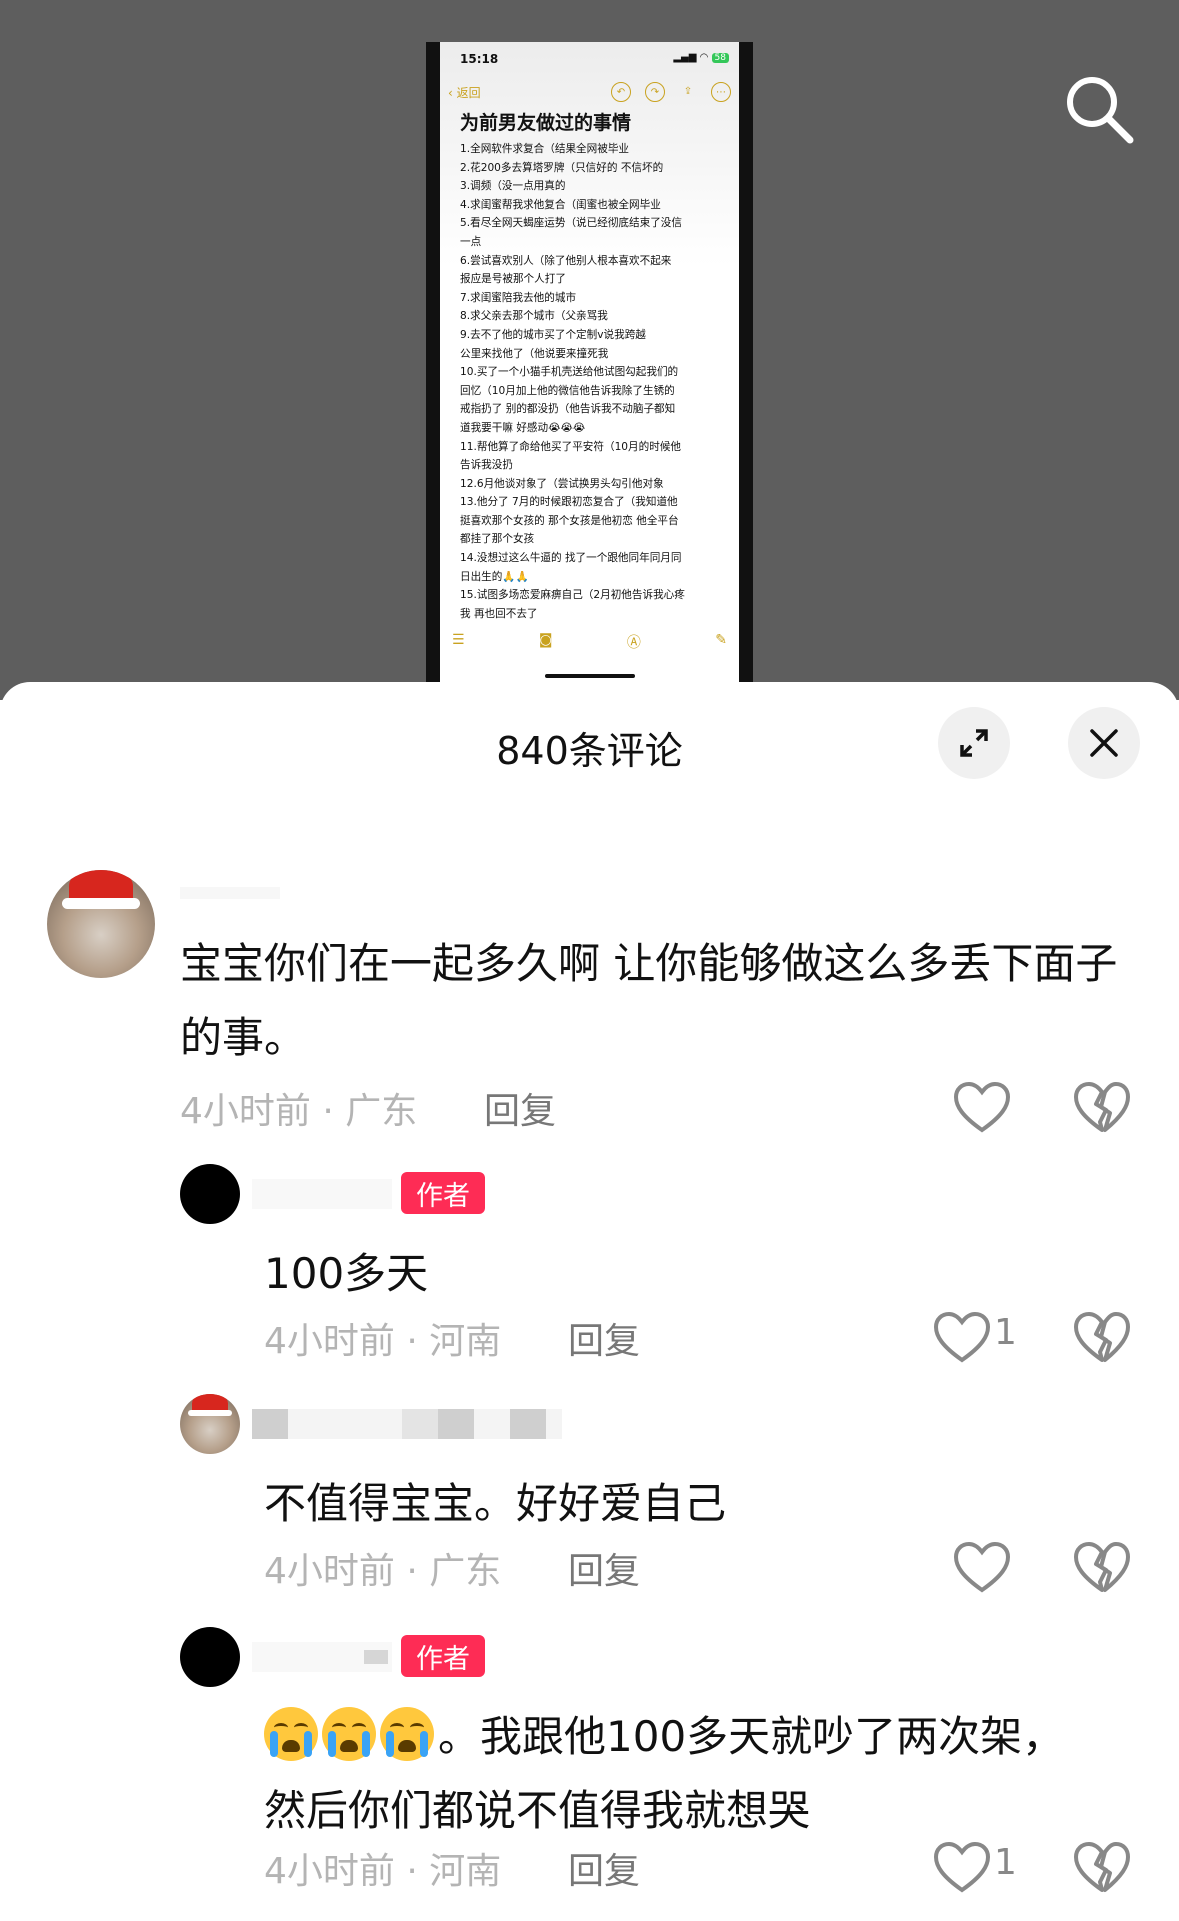 This screenshot has height=1921, width=1179. Describe the element at coordinates (546, 123) in the screenshot. I see `note-title: 为前男友做过的事情` at that location.